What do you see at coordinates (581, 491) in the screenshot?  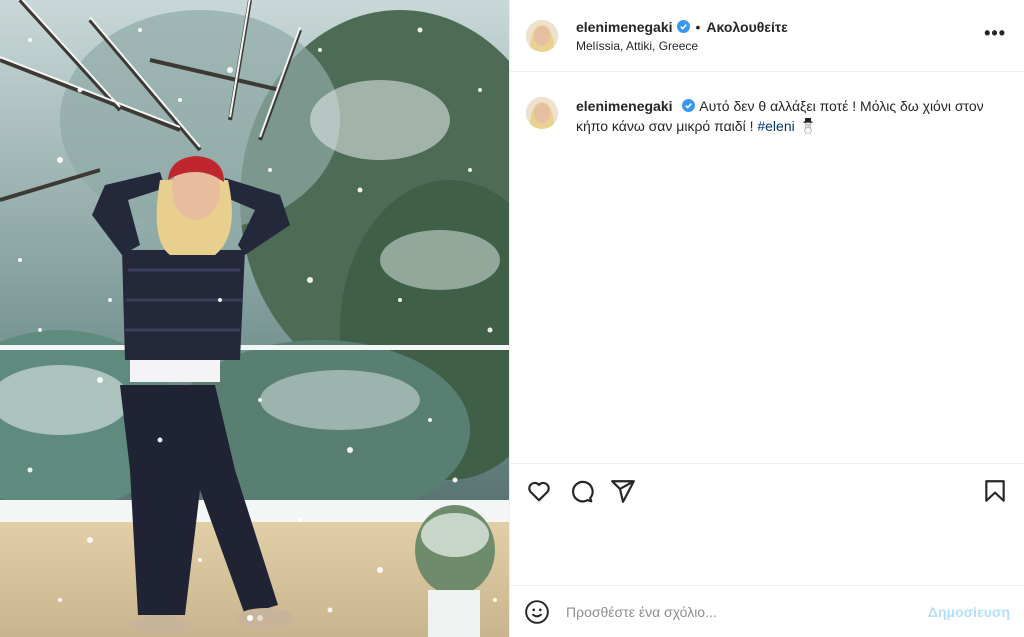 I see `comment-icon` at bounding box center [581, 491].